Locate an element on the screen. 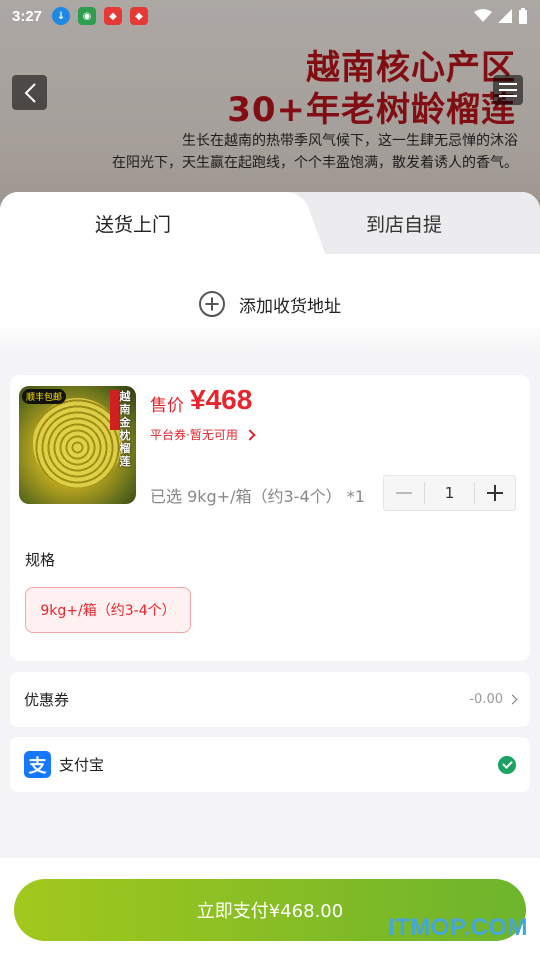 This screenshot has height=960, width=540. coupon-row: 优惠券 -0.00 is located at coordinates (270, 699).